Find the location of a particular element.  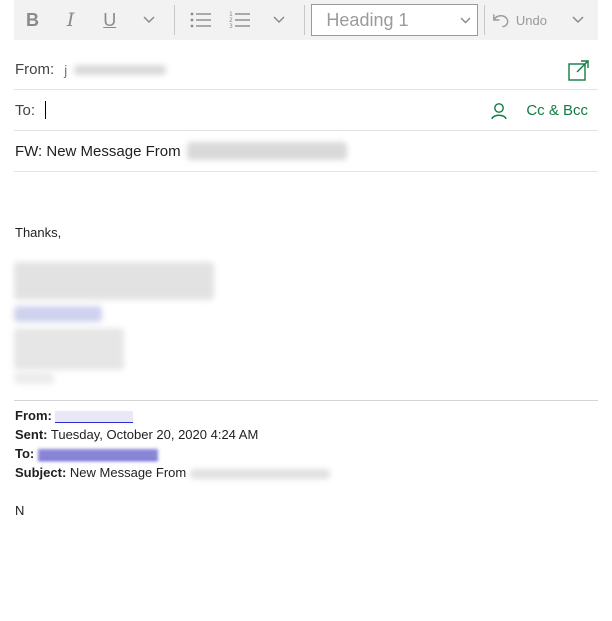

heading-style-value: Heading 1 is located at coordinates (367, 19).